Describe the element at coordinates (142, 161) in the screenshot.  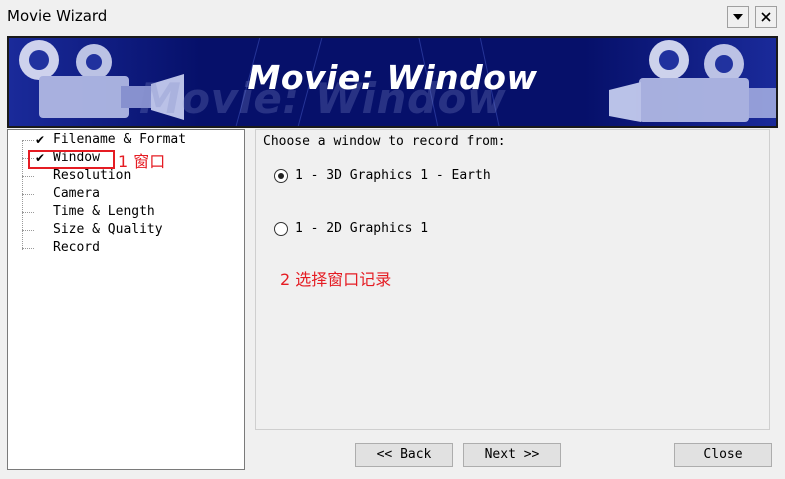
I see `annotation-step1: 1 窗口` at that location.